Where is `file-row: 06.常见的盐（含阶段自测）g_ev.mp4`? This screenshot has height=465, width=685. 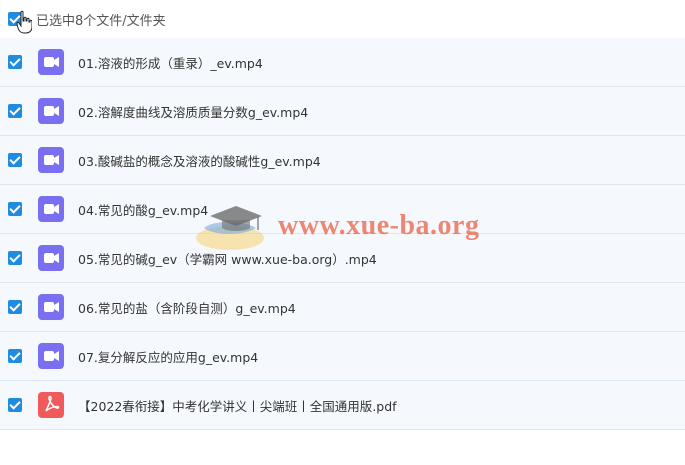
file-row: 06.常见的盐（含阶段自测）g_ev.mp4 is located at coordinates (342, 307).